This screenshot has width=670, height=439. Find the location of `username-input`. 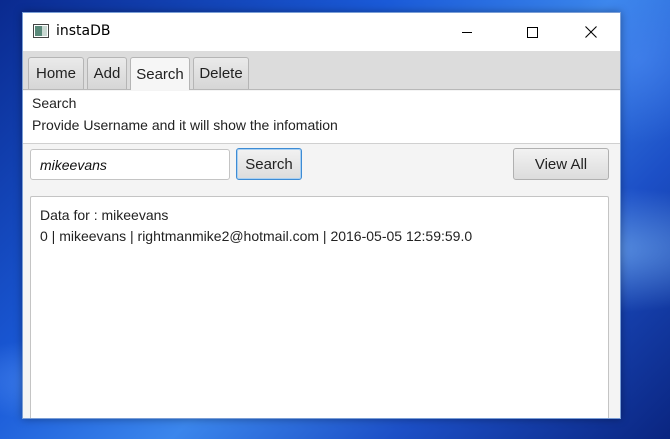

username-input is located at coordinates (130, 164).